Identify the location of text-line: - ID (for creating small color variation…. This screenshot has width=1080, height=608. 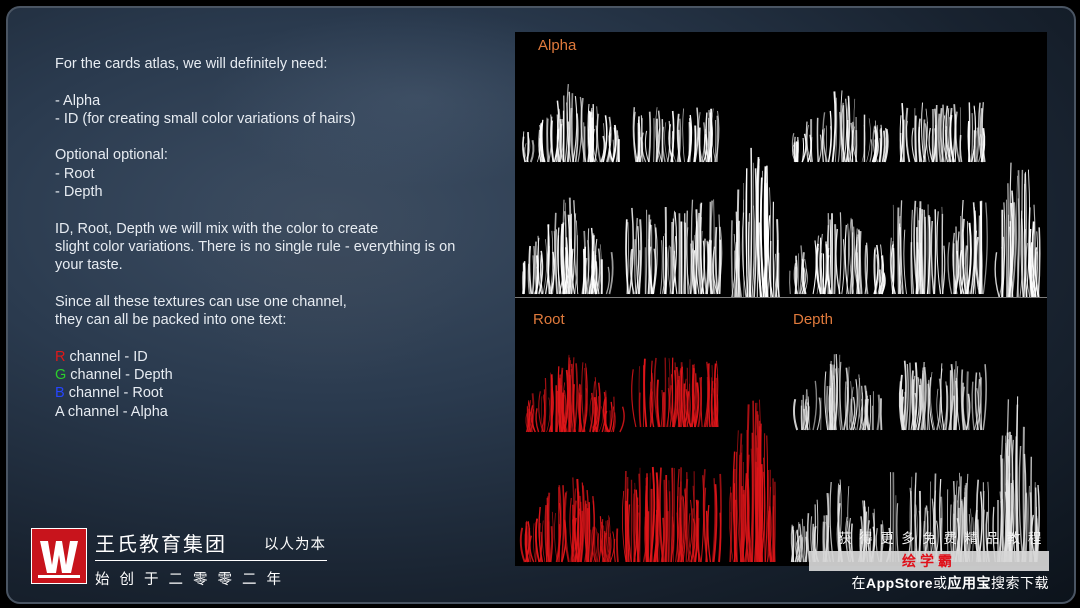
(205, 118).